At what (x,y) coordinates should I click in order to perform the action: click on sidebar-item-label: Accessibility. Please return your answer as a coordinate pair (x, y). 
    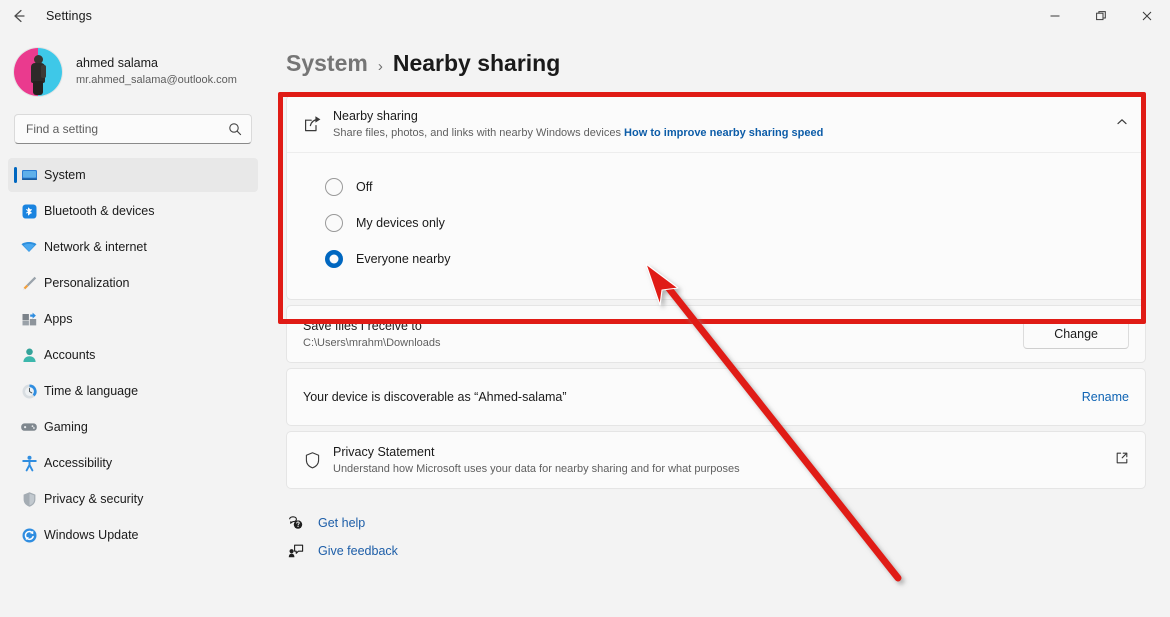
    Looking at the image, I should click on (78, 463).